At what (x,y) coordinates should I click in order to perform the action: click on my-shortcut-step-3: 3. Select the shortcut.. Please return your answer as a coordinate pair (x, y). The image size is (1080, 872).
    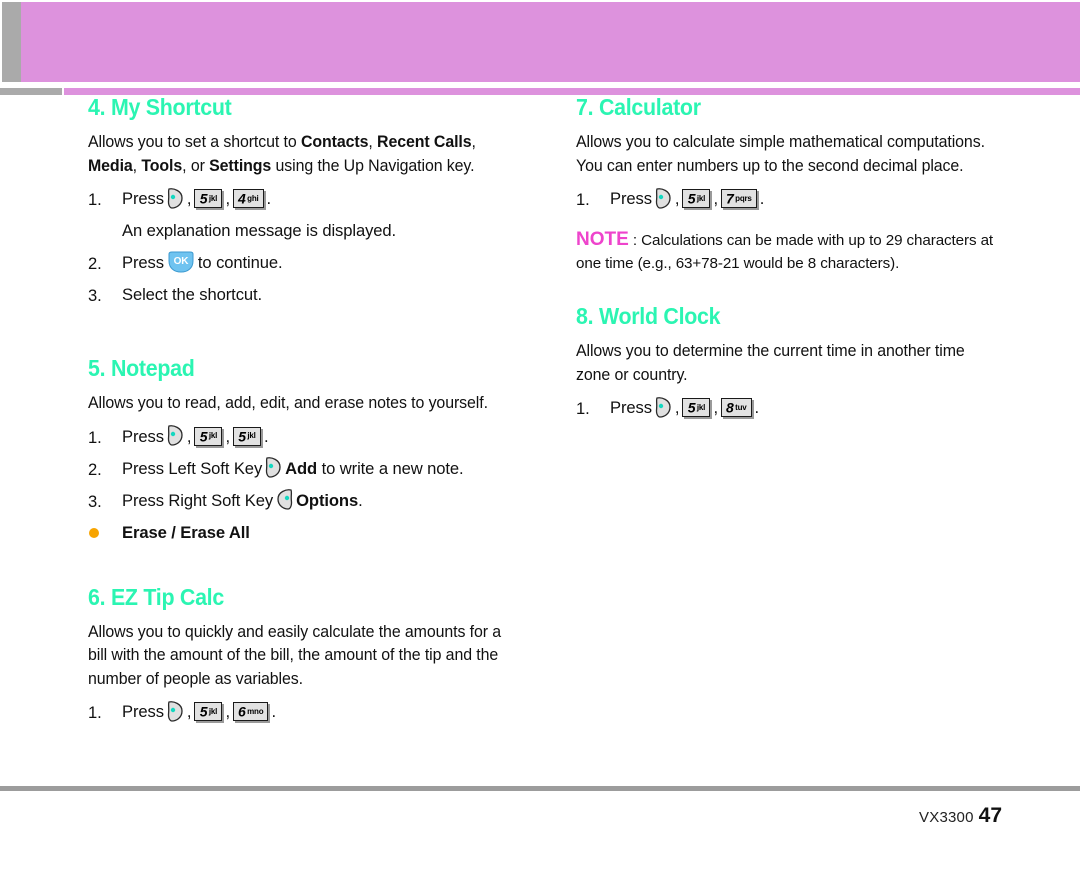
    Looking at the image, I should click on (308, 294).